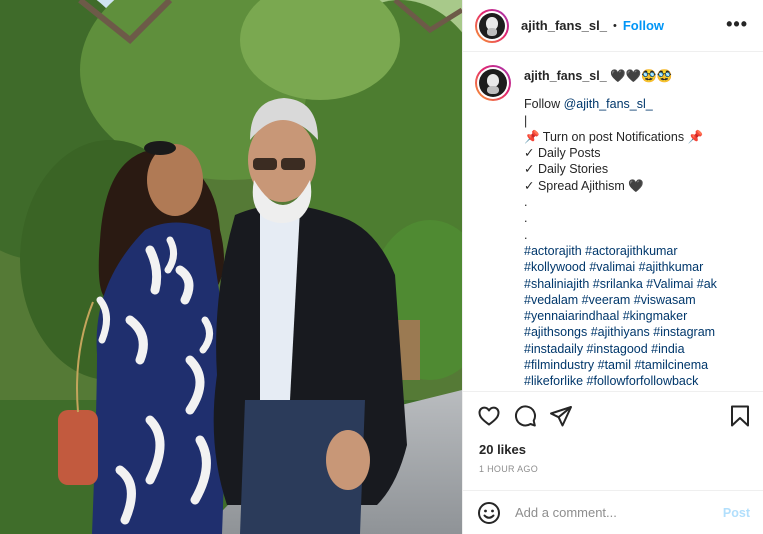 The height and width of the screenshot is (534, 763). Describe the element at coordinates (561, 416) in the screenshot. I see `share-icon` at that location.